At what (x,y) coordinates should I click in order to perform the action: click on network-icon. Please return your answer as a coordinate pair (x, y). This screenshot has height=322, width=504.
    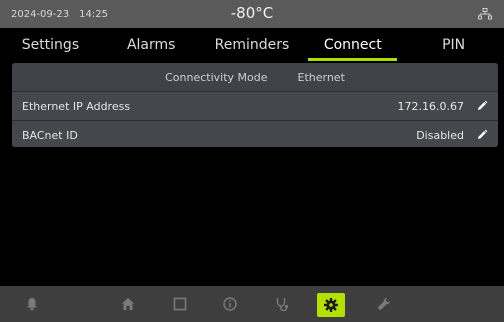
    Looking at the image, I should click on (485, 14).